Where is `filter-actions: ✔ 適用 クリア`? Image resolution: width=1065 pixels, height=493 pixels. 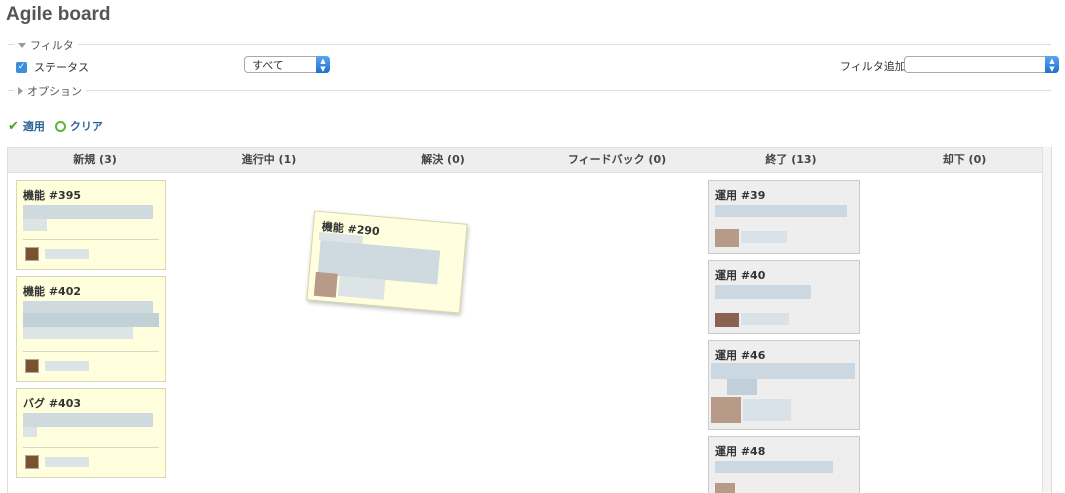
filter-actions: ✔ 適用 クリア is located at coordinates (55, 126).